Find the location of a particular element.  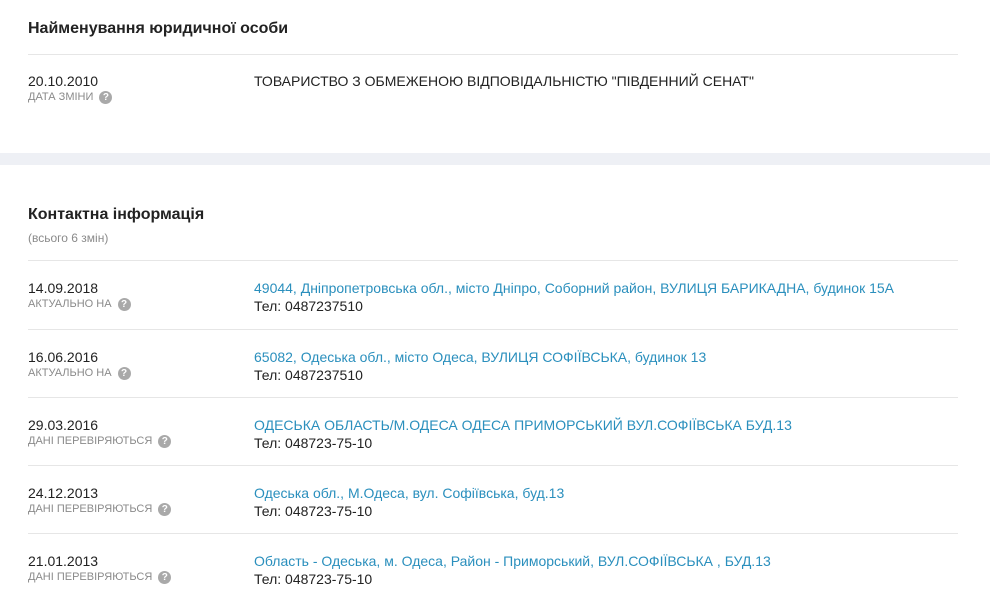

date-column: 20.10.2010 ДАТА ЗМІНИ ? is located at coordinates (141, 97).